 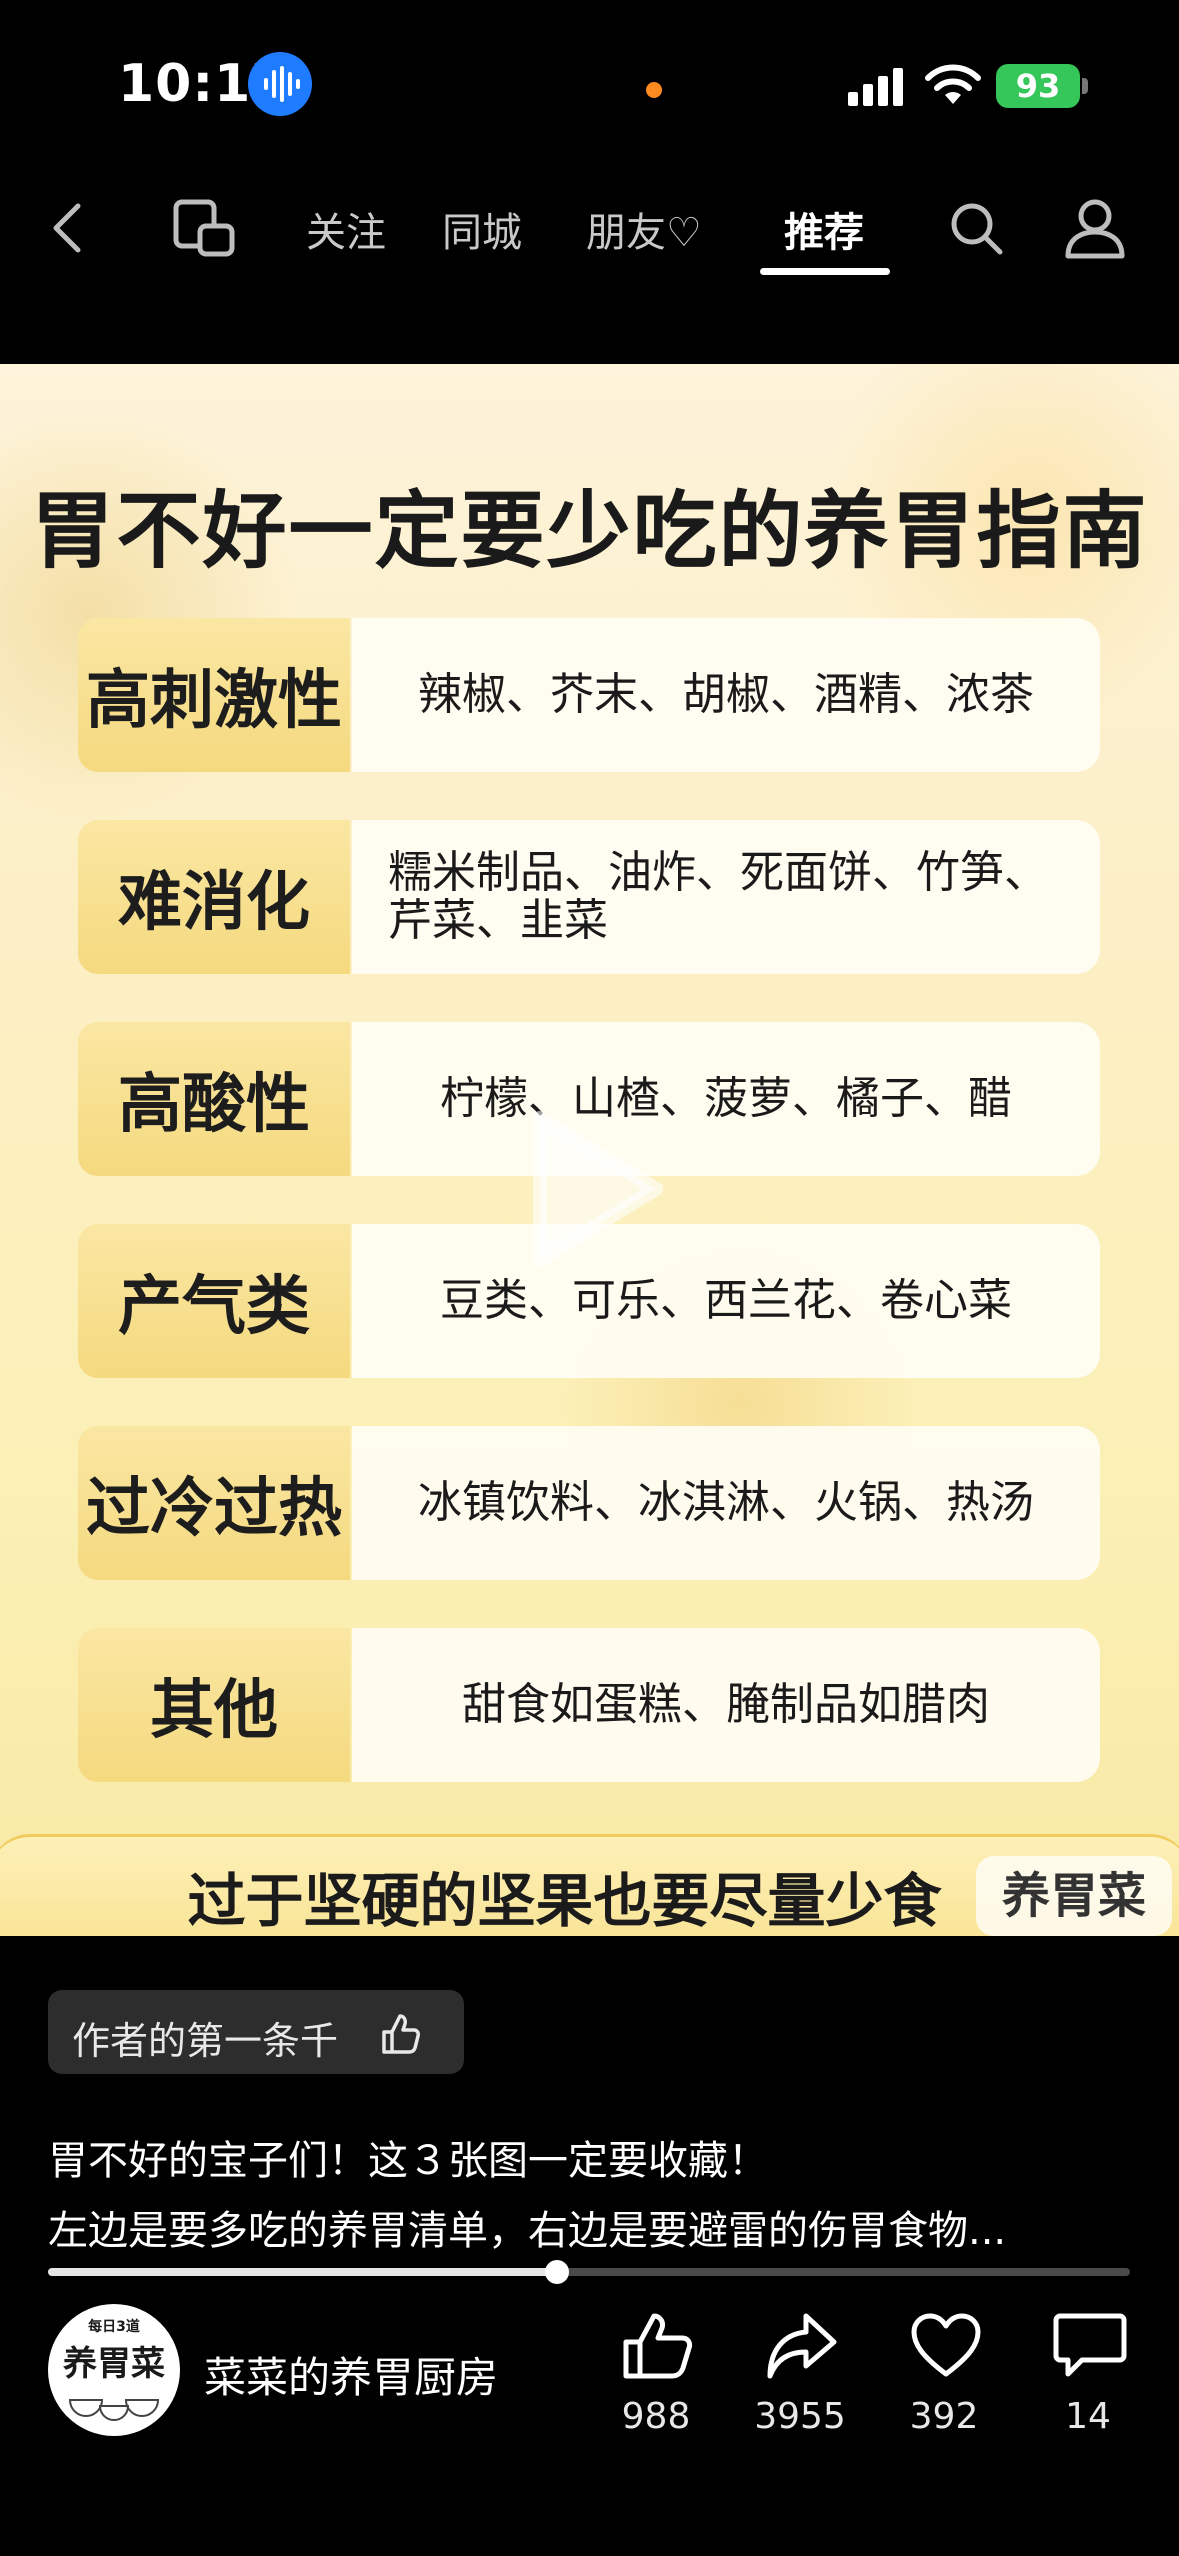 What do you see at coordinates (1095, 228) in the screenshot?
I see `profile-icon` at bounding box center [1095, 228].